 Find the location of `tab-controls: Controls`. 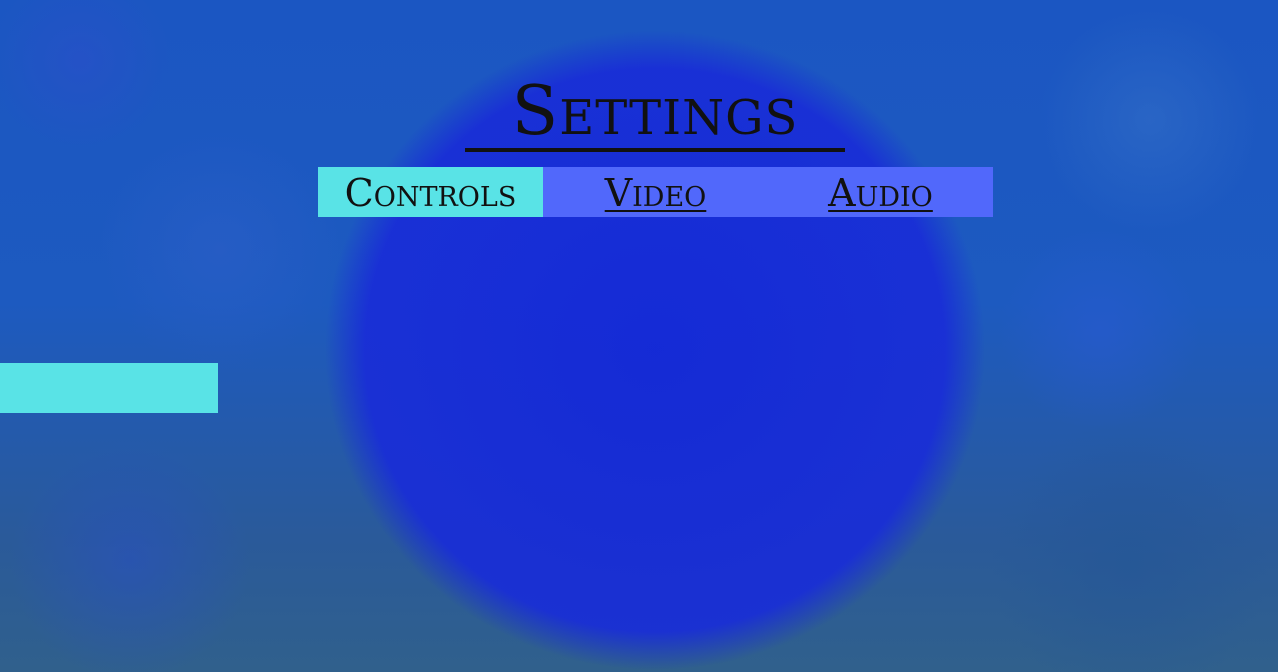

tab-controls: Controls is located at coordinates (430, 192).